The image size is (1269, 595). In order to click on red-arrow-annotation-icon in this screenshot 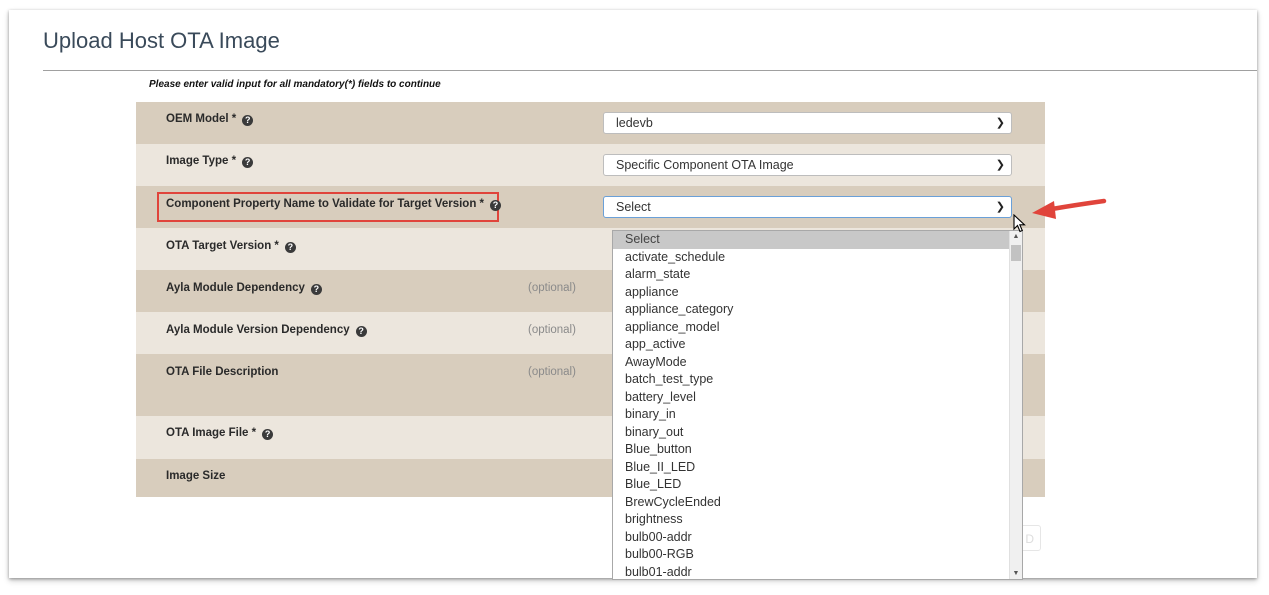, I will do `click(1069, 208)`.